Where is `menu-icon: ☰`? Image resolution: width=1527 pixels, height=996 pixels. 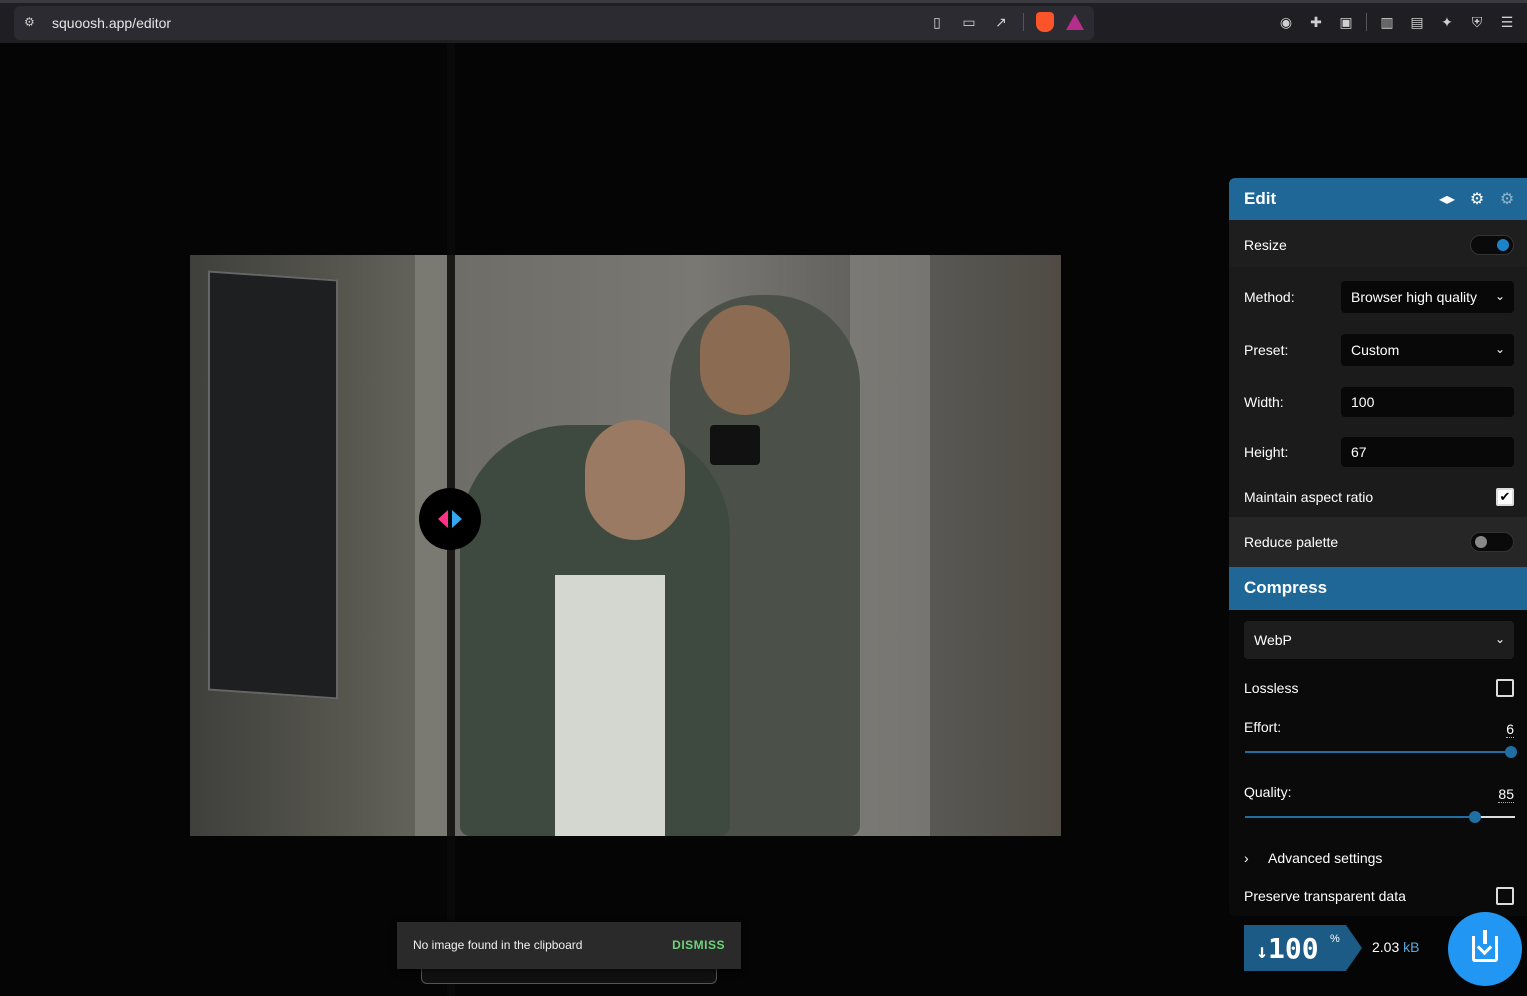 menu-icon: ☰ is located at coordinates (1507, 22).